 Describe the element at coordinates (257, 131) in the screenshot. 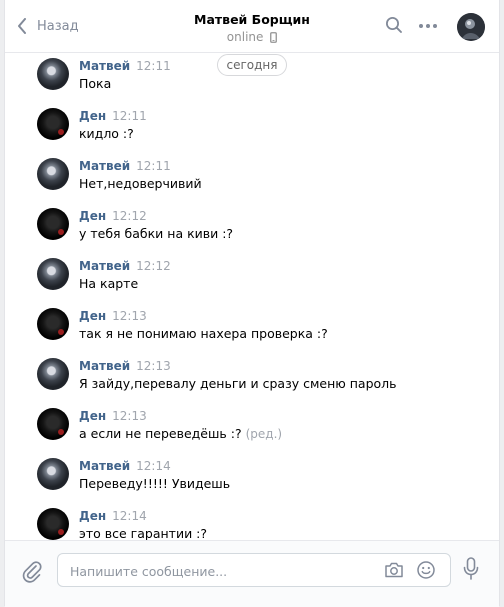

I see `message-item: Ден 12:11 кидло :?` at that location.